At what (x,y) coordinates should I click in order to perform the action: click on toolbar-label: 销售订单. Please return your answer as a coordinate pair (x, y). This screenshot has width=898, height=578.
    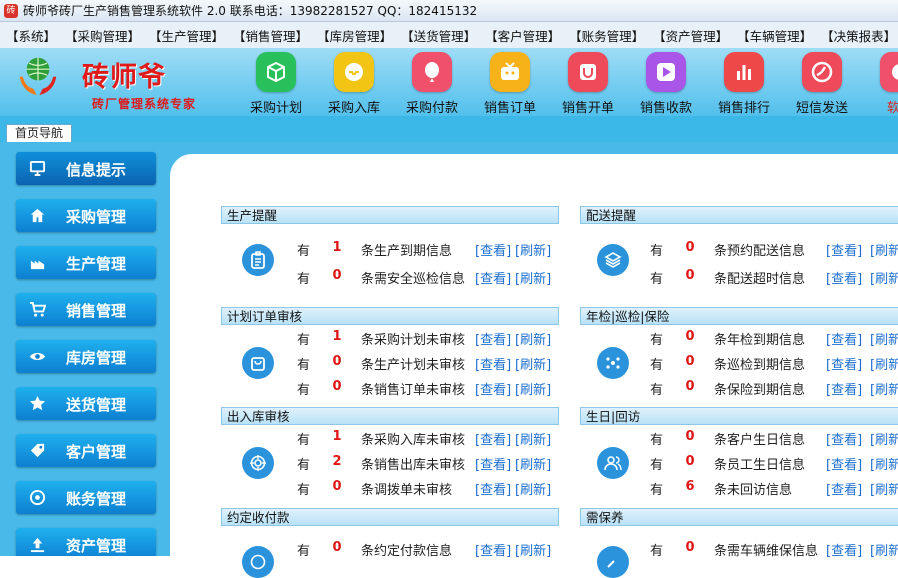
    Looking at the image, I should click on (509, 108).